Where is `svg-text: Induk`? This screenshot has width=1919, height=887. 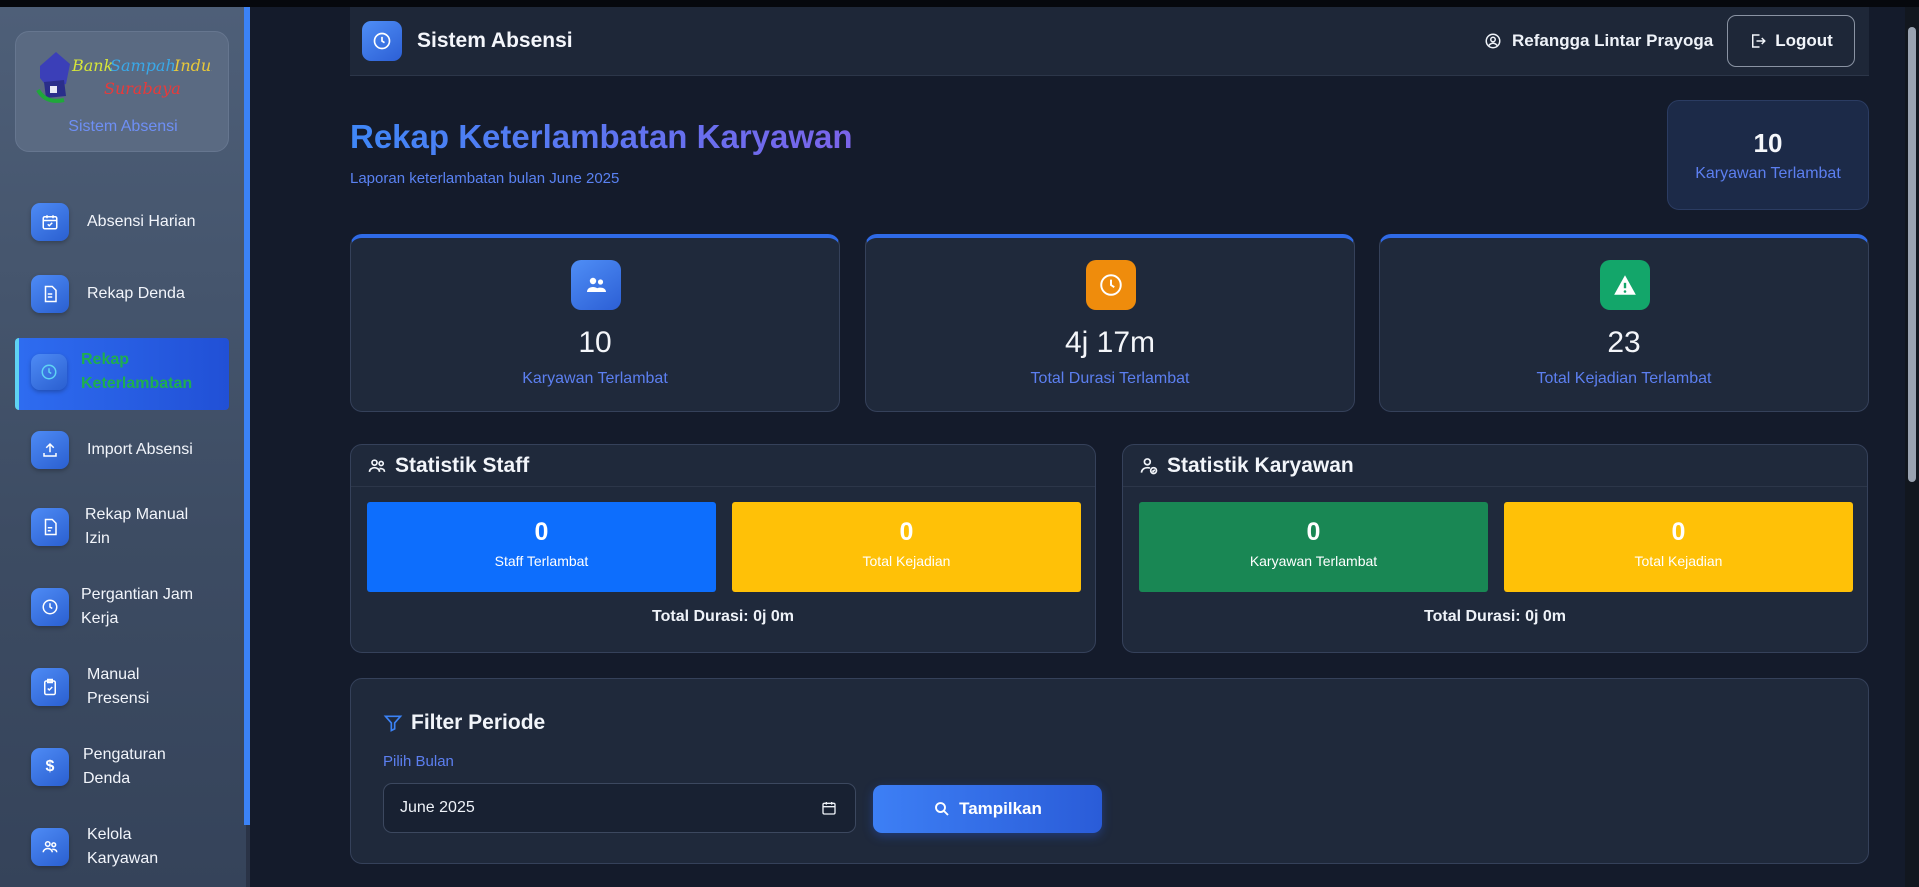 svg-text: Induk is located at coordinates (192, 65).